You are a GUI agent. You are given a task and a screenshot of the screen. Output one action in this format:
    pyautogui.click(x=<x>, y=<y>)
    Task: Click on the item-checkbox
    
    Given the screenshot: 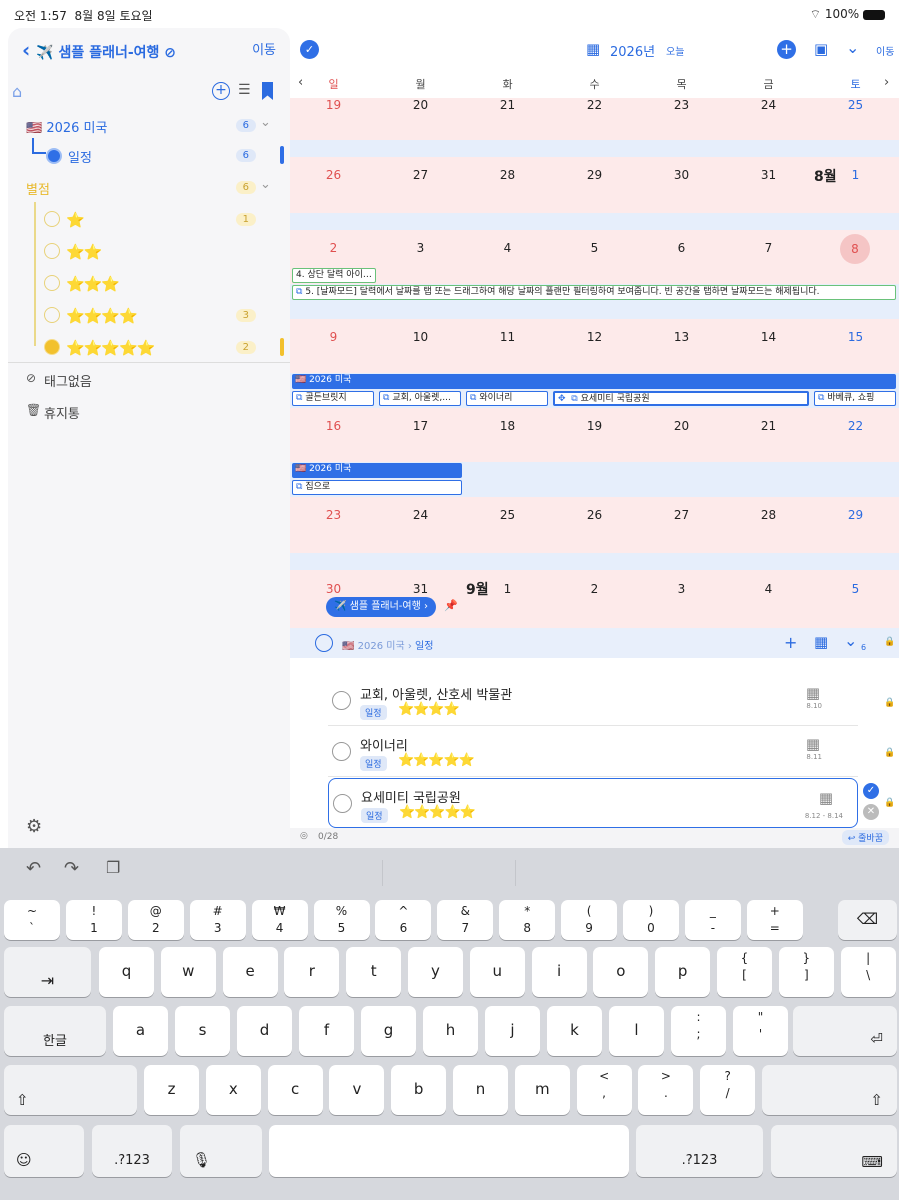 What is the action you would take?
    pyautogui.click(x=341, y=751)
    